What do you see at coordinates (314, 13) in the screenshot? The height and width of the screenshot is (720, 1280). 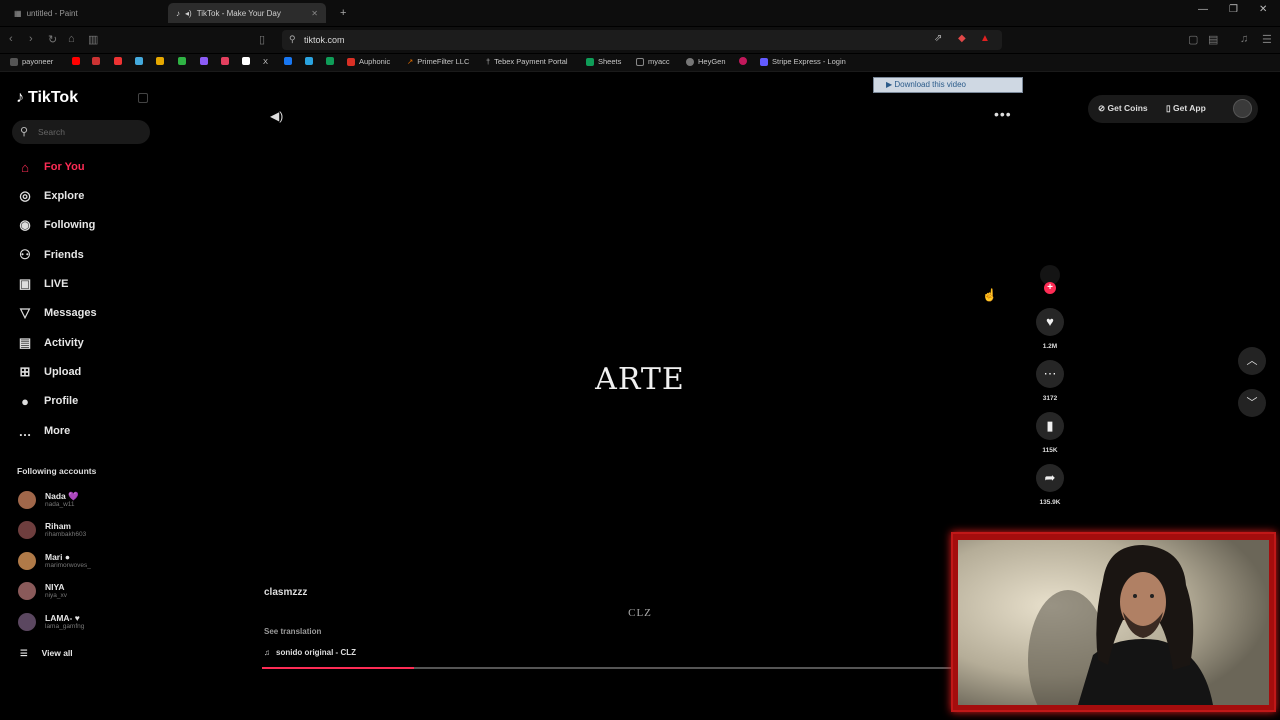 I see `close-tab-icon: ✕` at bounding box center [314, 13].